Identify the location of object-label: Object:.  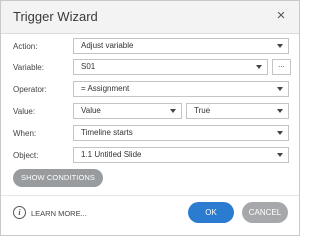
(26, 155).